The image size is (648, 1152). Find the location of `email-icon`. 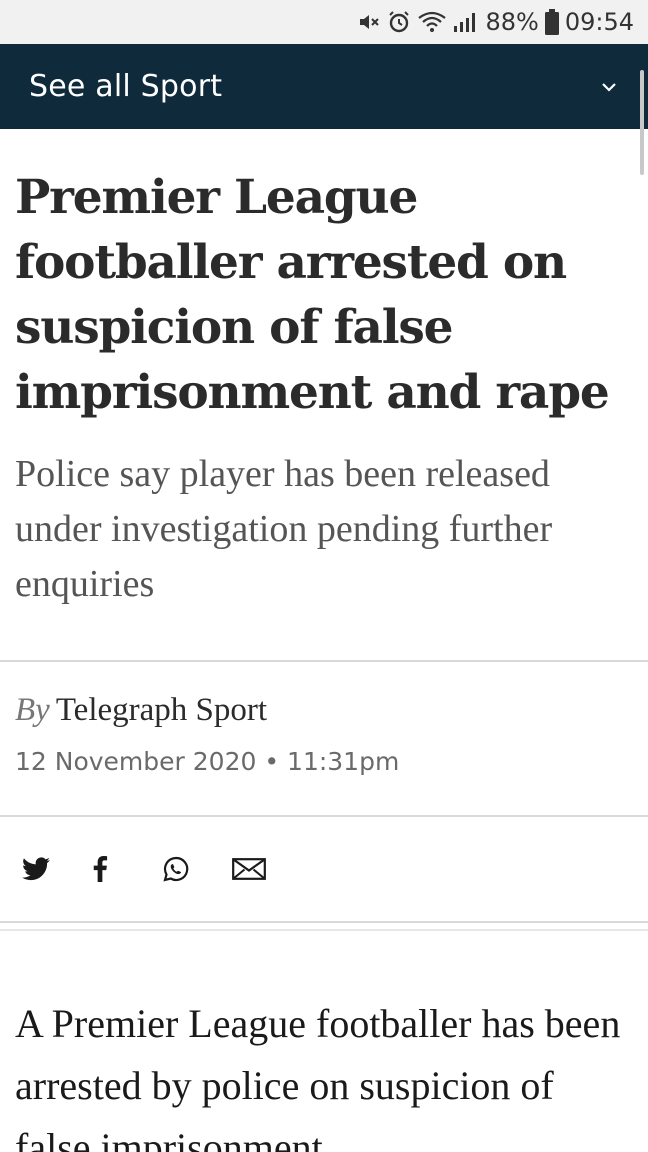

email-icon is located at coordinates (265, 869).